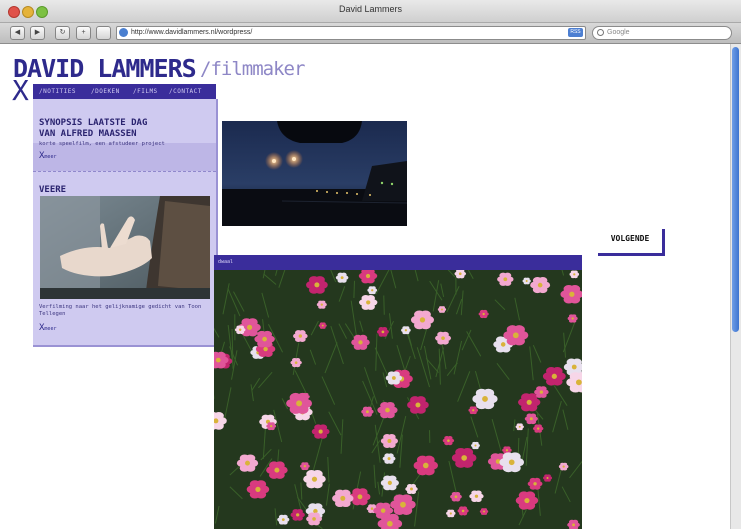  I want to click on post-title-line: VAN ALFRED MAASSEN, so click(88, 134).